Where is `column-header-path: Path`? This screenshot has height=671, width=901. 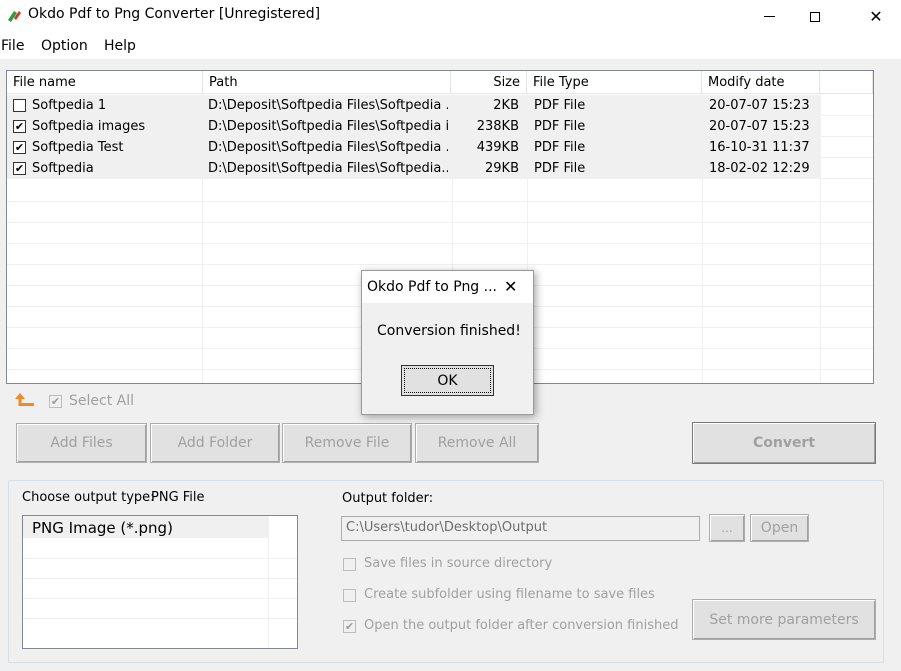 column-header-path: Path is located at coordinates (327, 82).